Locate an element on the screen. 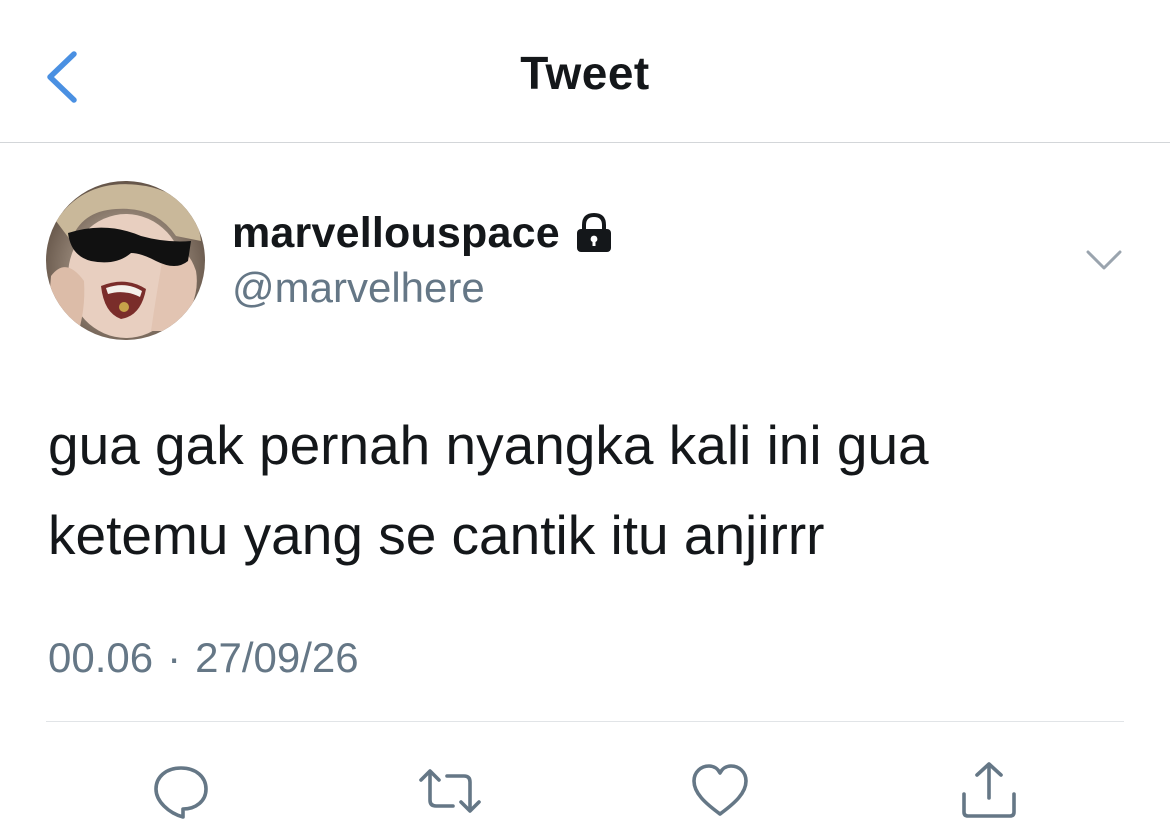  more-options-button is located at coordinates (1104, 260).